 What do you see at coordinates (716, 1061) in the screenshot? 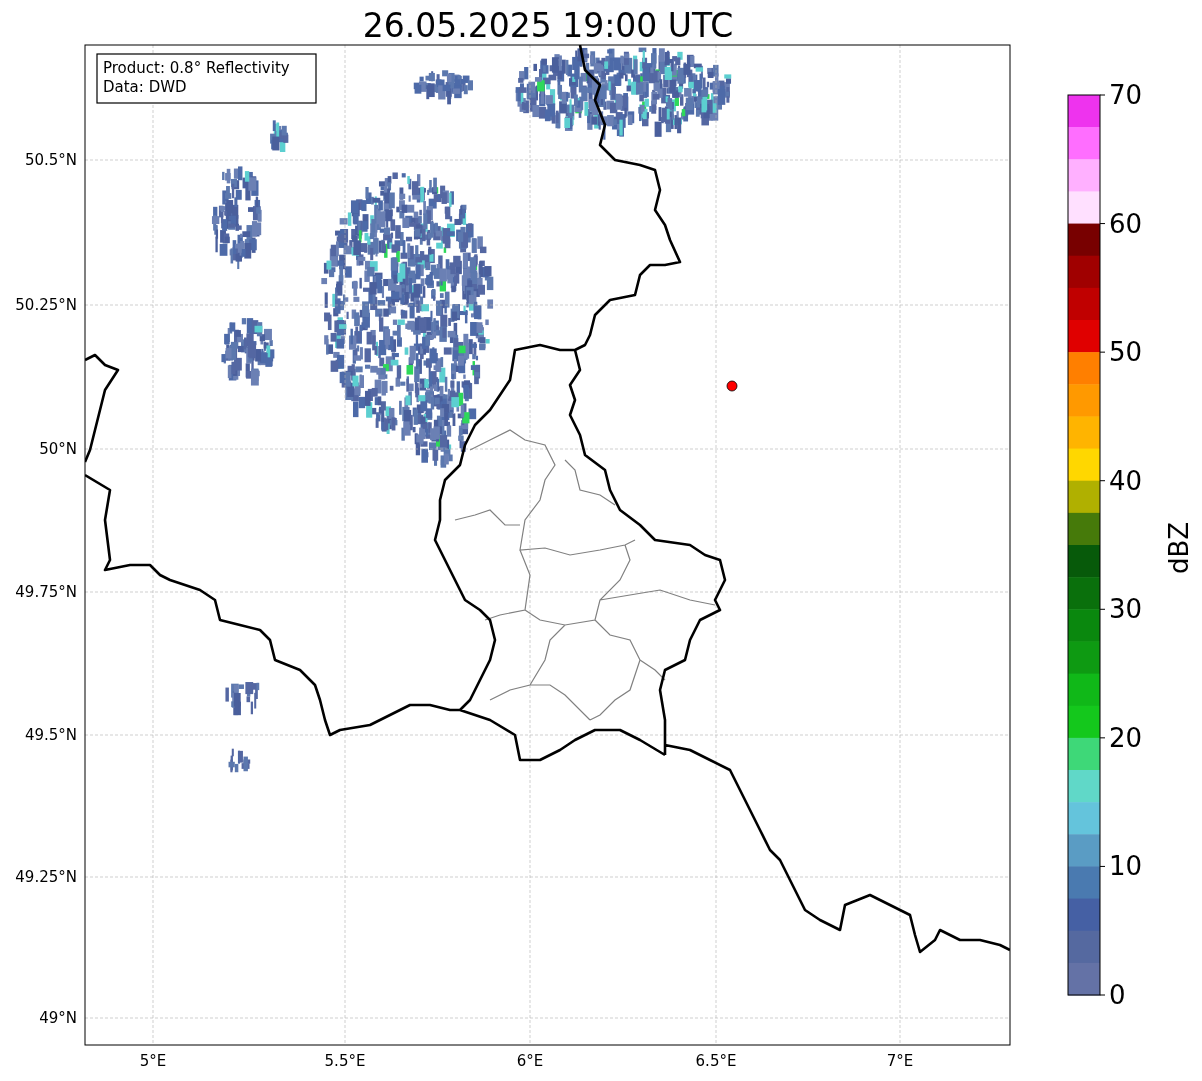
I see `axis-tick-label: 6.5°E` at bounding box center [716, 1061].